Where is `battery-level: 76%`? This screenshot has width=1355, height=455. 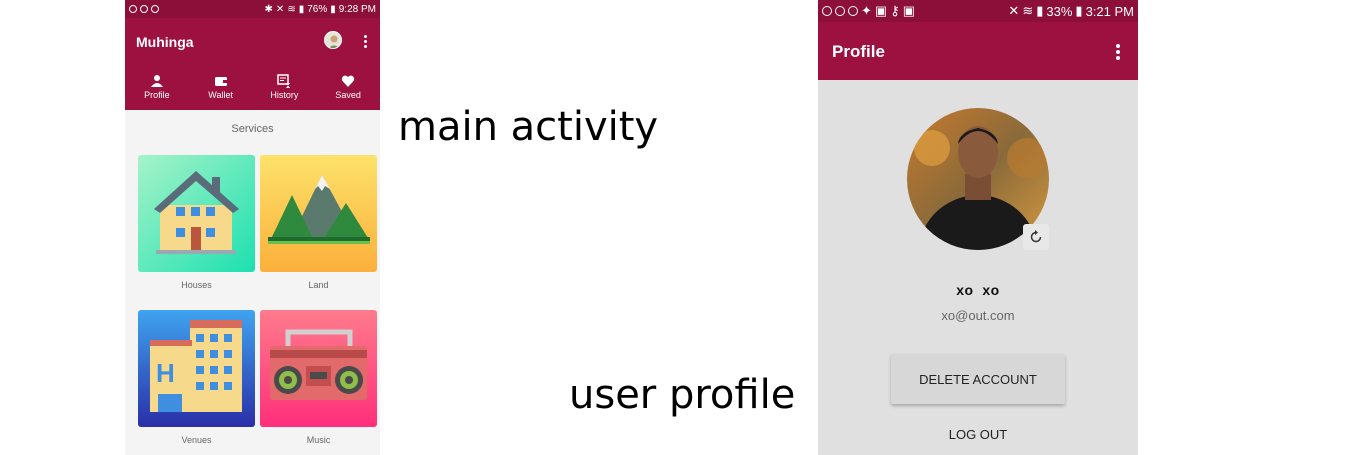
battery-level: 76% is located at coordinates (317, 9).